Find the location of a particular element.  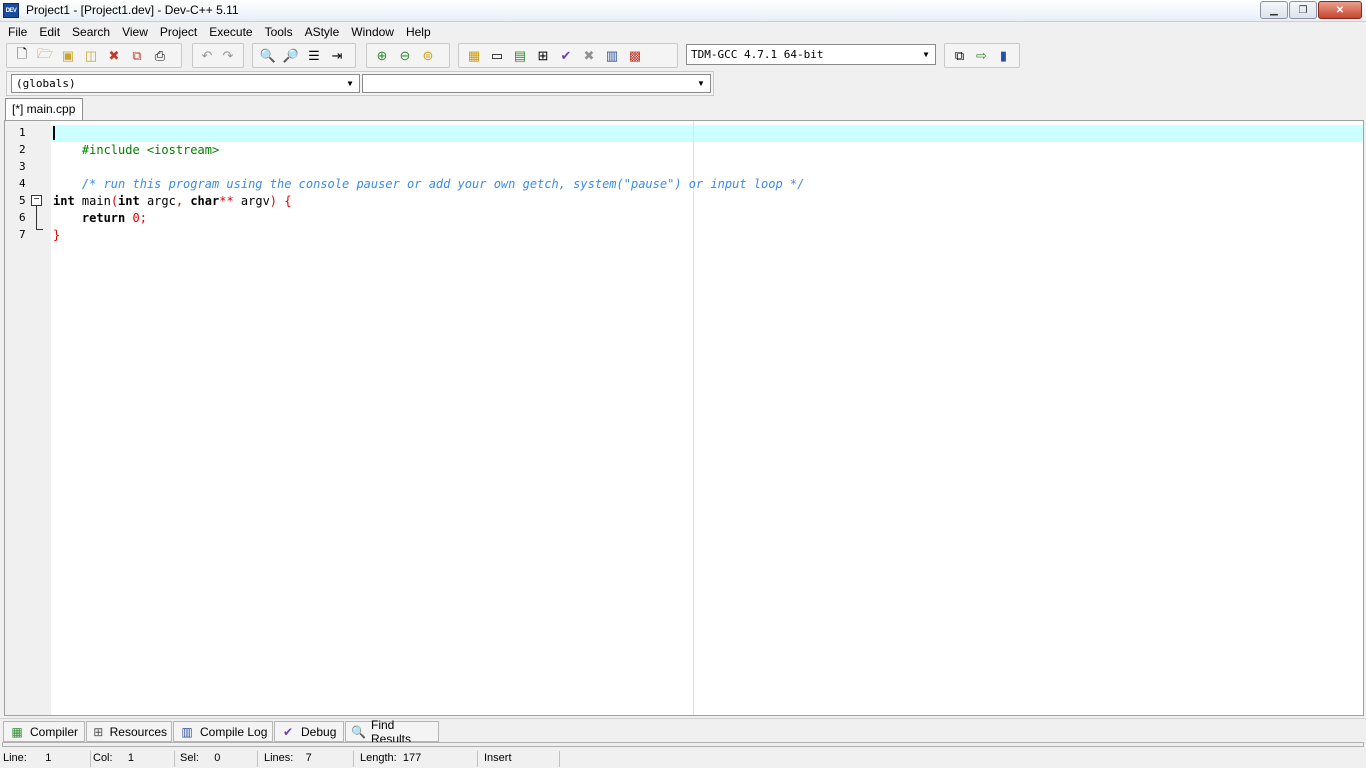

open-file-button: 🗁 is located at coordinates (45, 56).